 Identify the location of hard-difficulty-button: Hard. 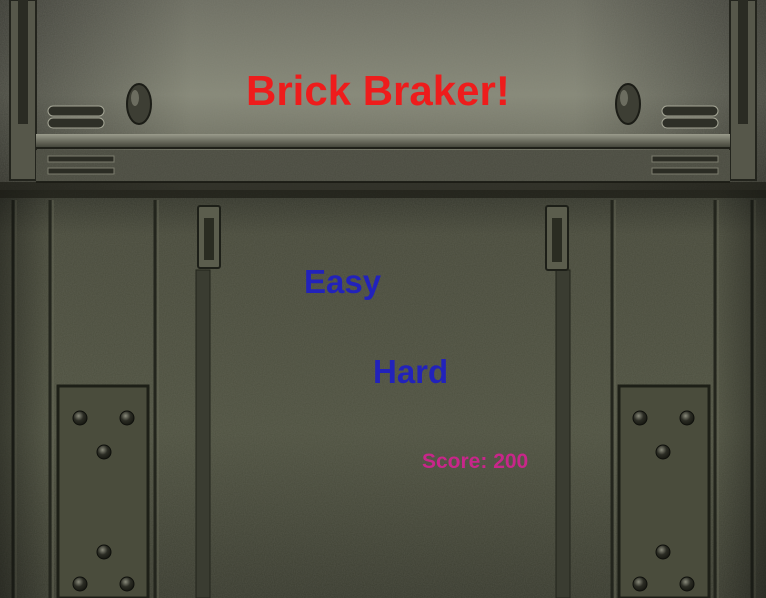
(410, 372).